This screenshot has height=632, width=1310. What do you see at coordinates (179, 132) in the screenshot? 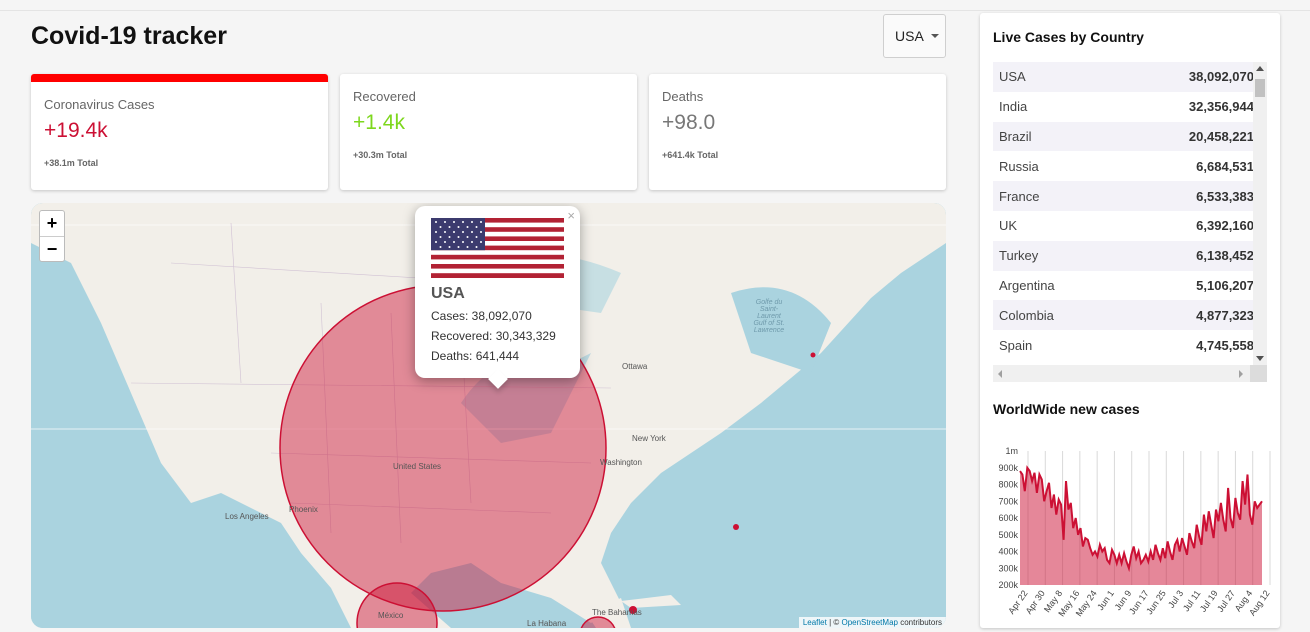
I see `cases-card: Coronavirus Cases +19.4k +38.1m Total` at bounding box center [179, 132].